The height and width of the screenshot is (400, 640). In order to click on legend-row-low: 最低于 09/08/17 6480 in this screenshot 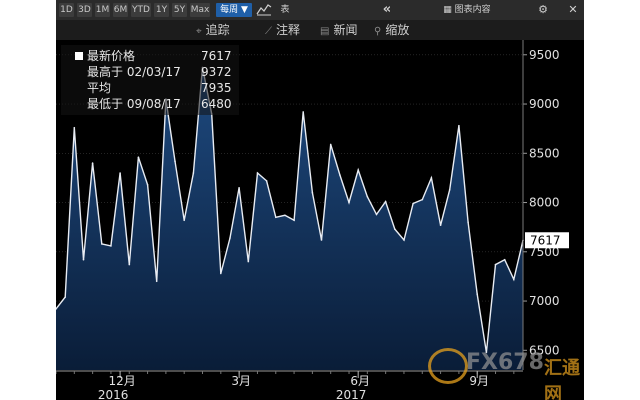, I will do `click(150, 104)`.